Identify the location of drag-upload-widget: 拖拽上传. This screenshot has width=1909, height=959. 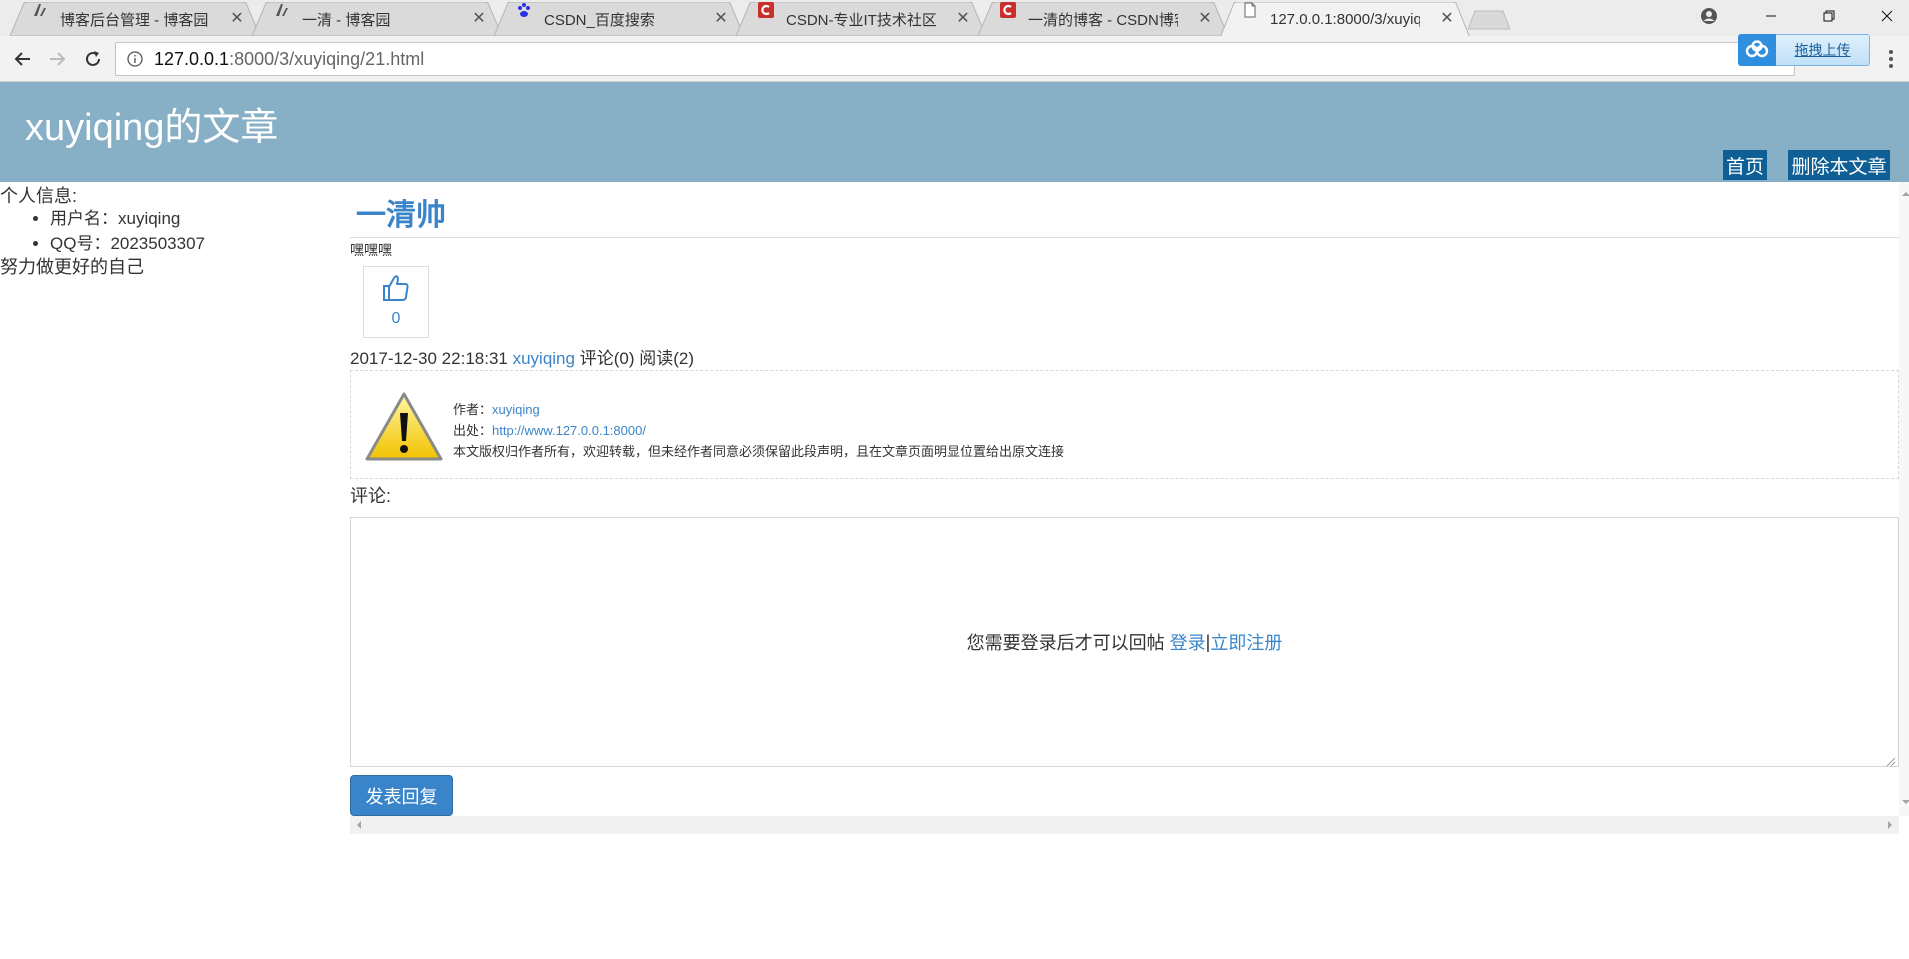
(1804, 50).